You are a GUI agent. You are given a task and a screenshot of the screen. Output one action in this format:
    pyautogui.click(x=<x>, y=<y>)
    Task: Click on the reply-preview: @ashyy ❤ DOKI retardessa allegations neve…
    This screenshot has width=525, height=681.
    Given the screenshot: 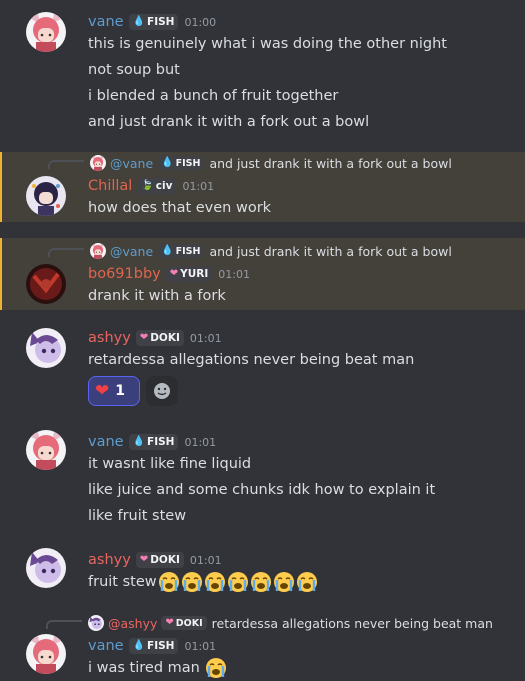 What is the action you would take?
    pyautogui.click(x=290, y=623)
    